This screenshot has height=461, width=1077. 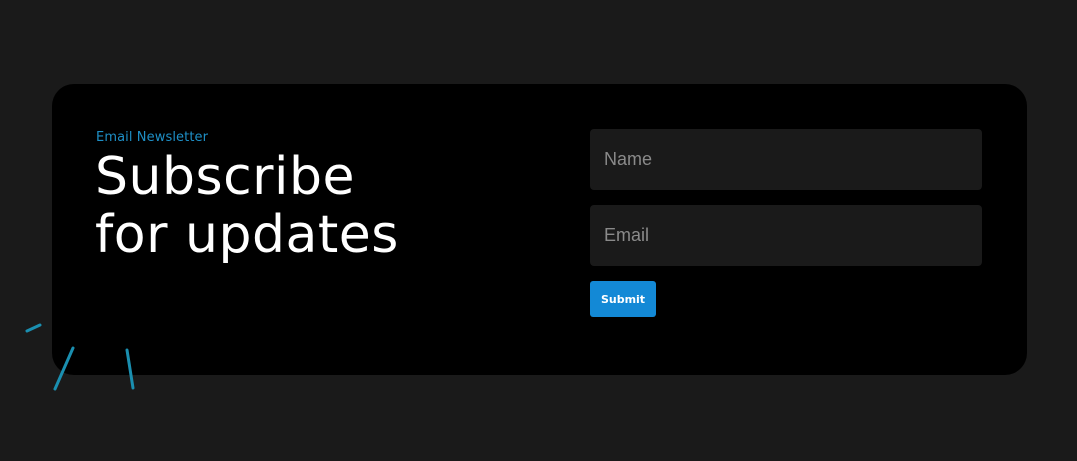 What do you see at coordinates (152, 137) in the screenshot?
I see `newsletter-eyebrow: Email Newsletter` at bounding box center [152, 137].